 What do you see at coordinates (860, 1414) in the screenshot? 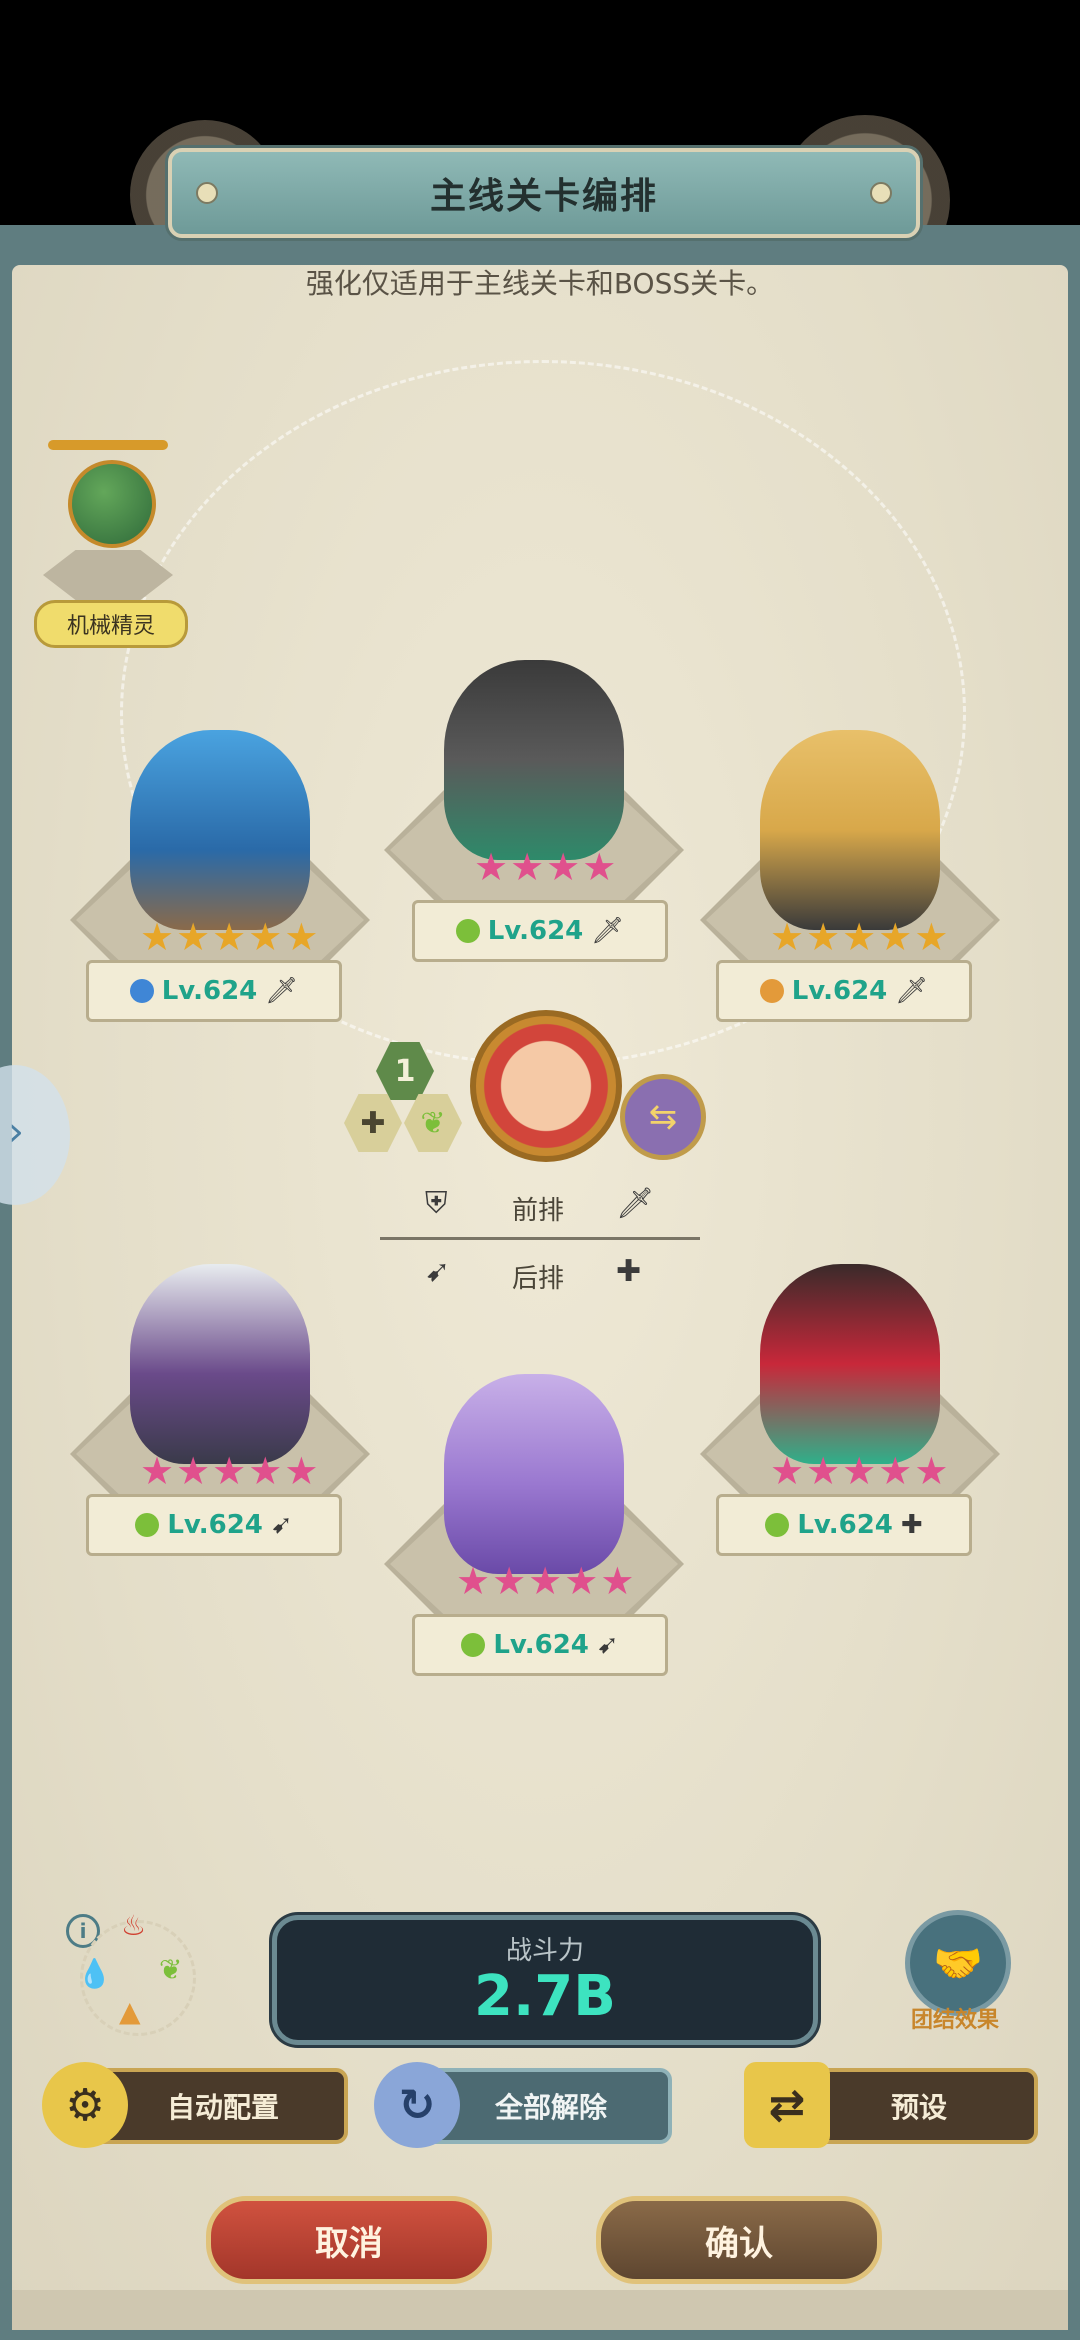
I see `hero-slot-6: ★ ★ ★ ★ ★ Lv.624 ✚` at bounding box center [860, 1414].